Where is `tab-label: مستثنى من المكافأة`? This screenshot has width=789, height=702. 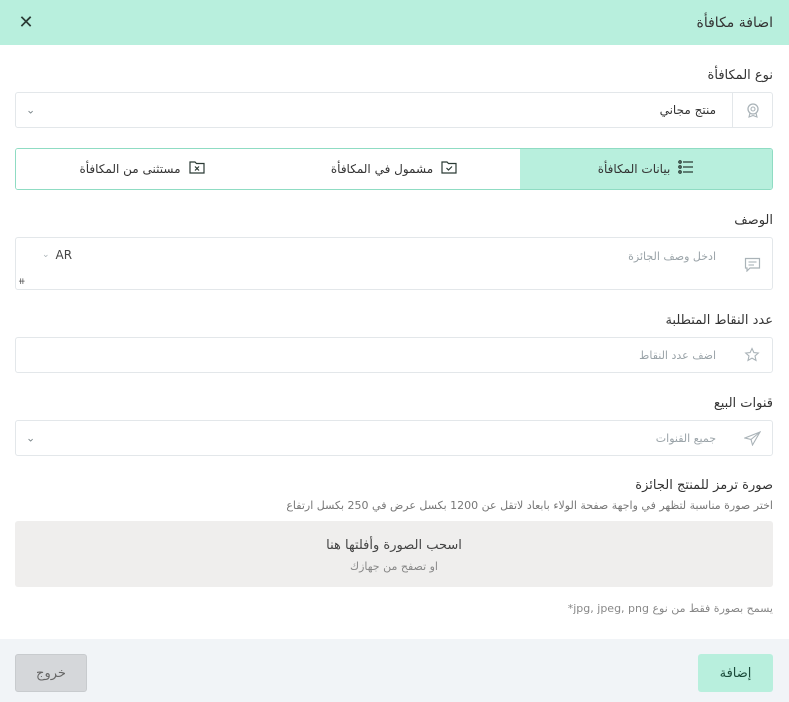 tab-label: مستثنى من المكافأة is located at coordinates (130, 169).